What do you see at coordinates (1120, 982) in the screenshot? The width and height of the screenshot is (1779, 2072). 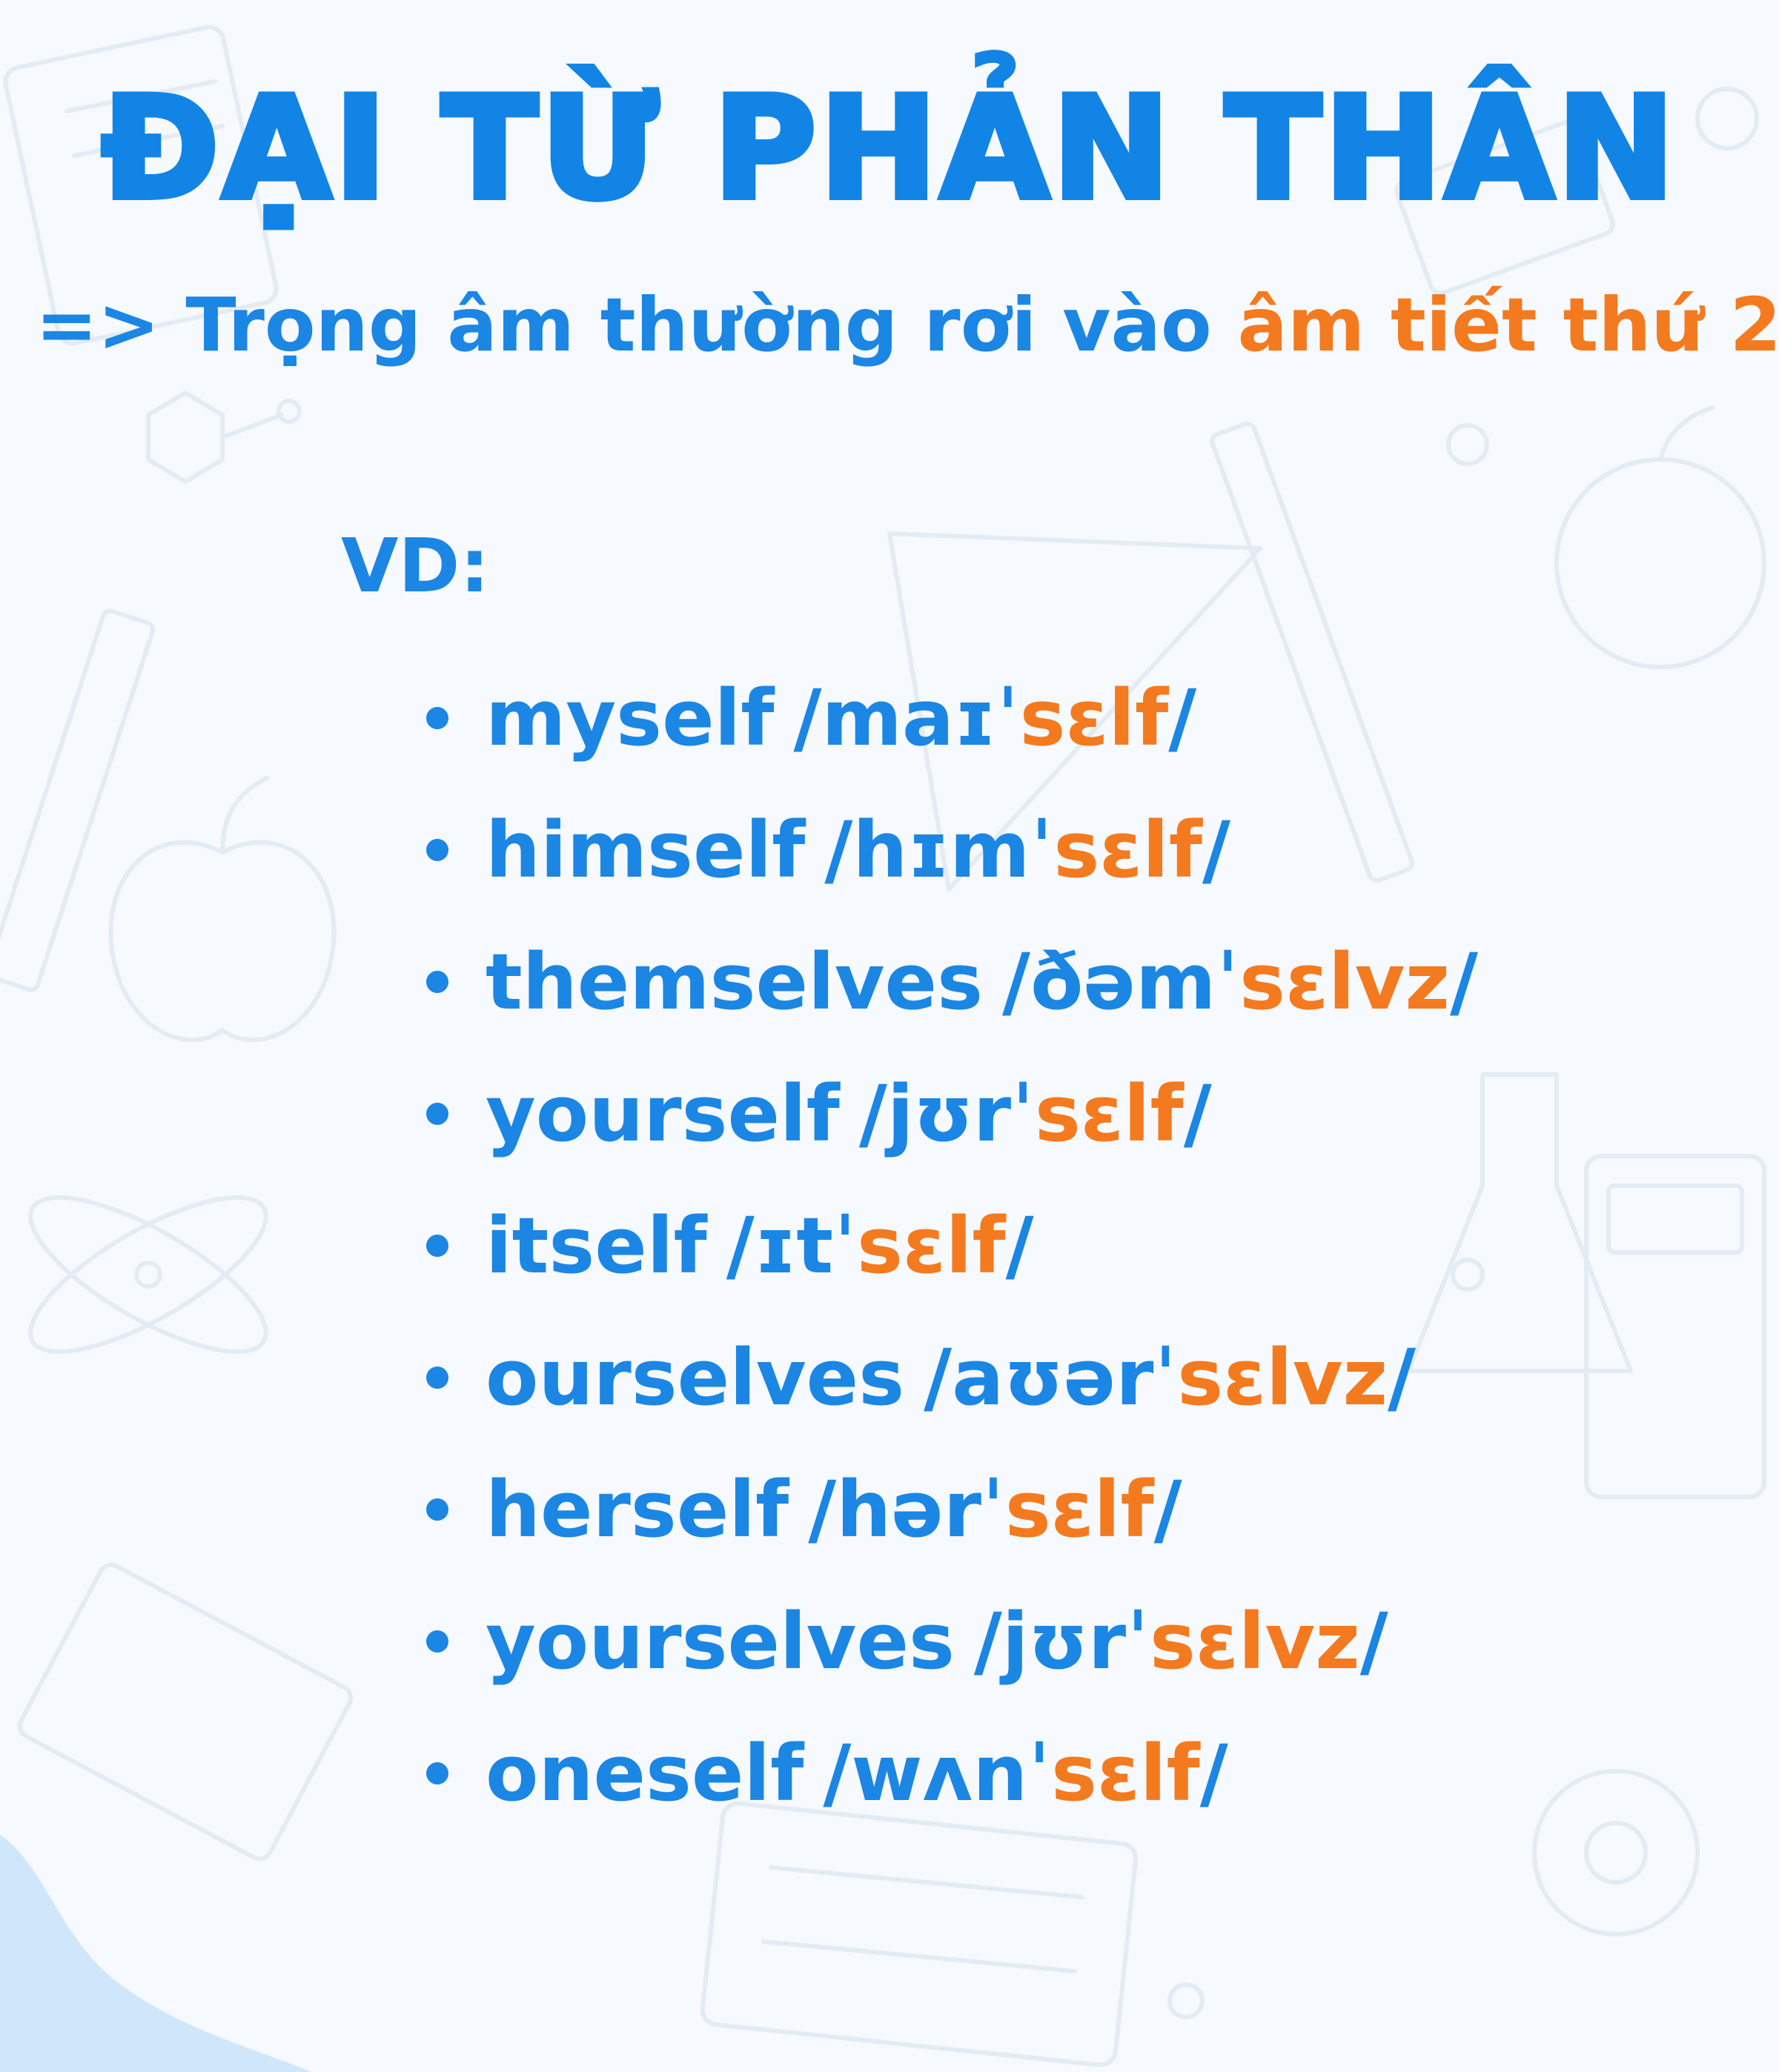 I see `ipa-start: /ðəmˈ` at bounding box center [1120, 982].